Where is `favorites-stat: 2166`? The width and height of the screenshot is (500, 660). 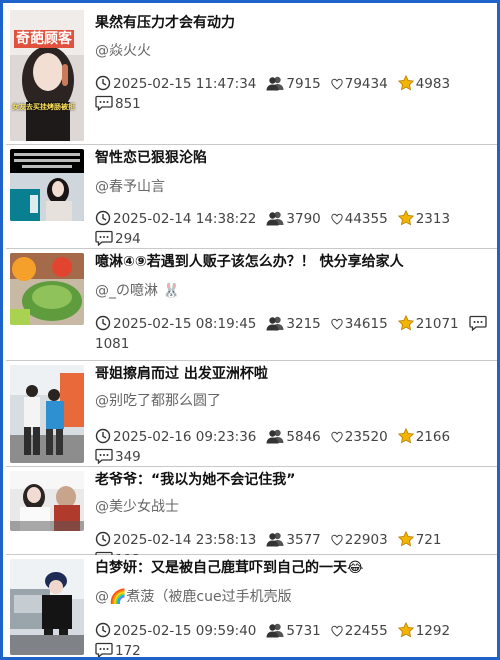 favorites-stat: 2166 is located at coordinates (423, 436).